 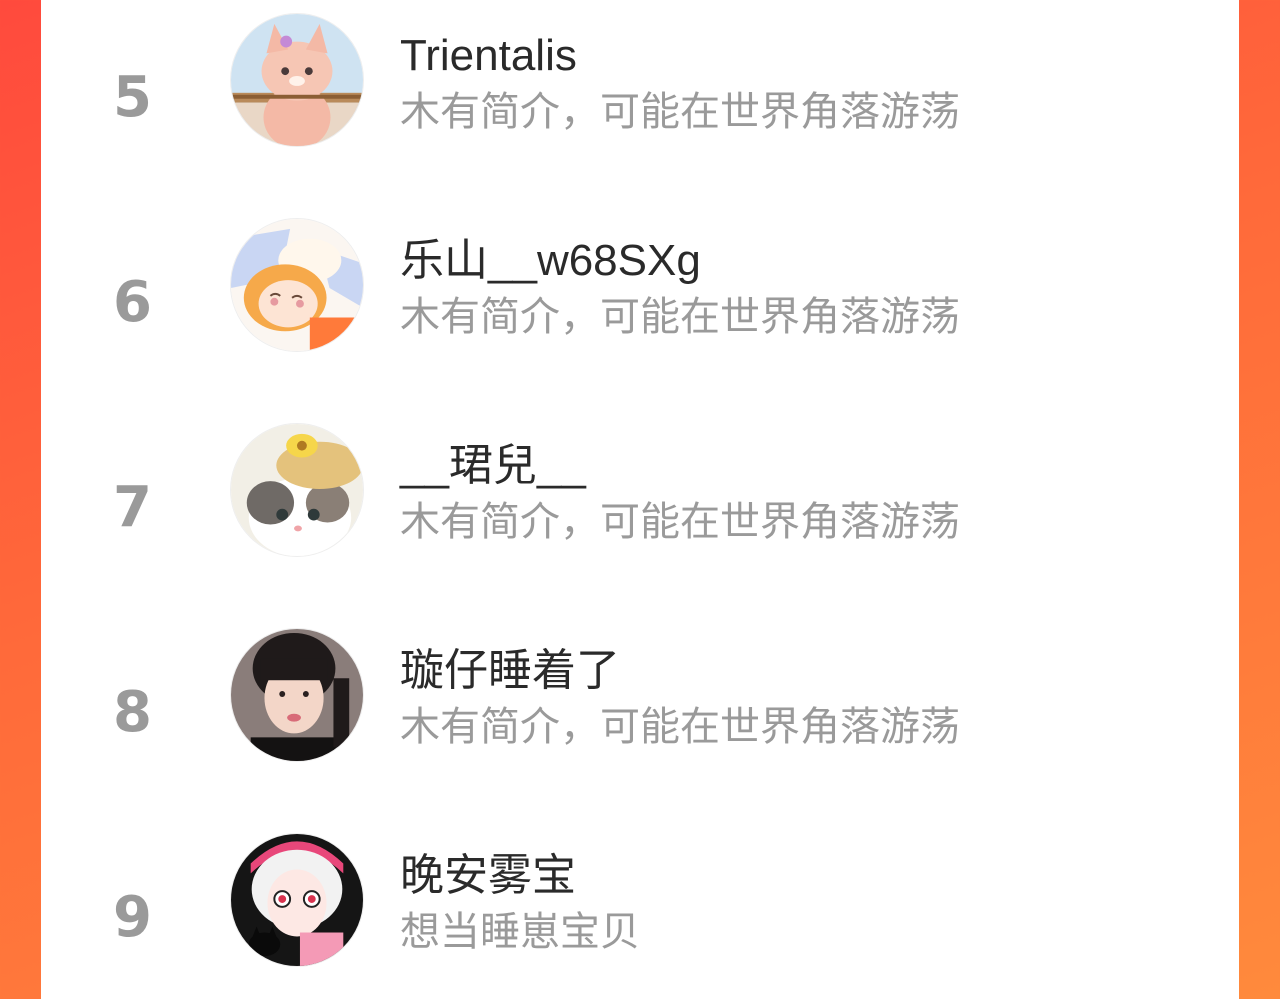 I want to click on rank-number: 6, so click(x=132, y=302).